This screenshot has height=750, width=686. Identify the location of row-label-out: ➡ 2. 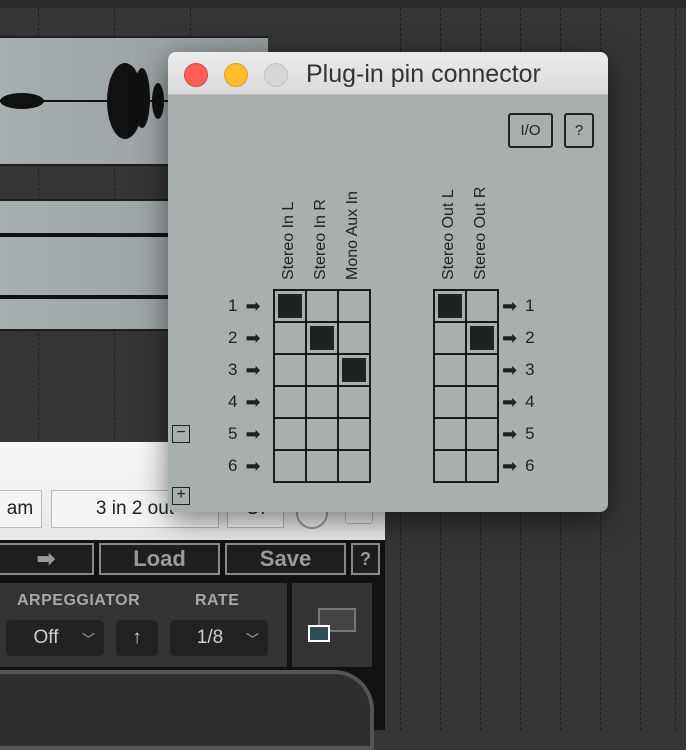
(518, 338).